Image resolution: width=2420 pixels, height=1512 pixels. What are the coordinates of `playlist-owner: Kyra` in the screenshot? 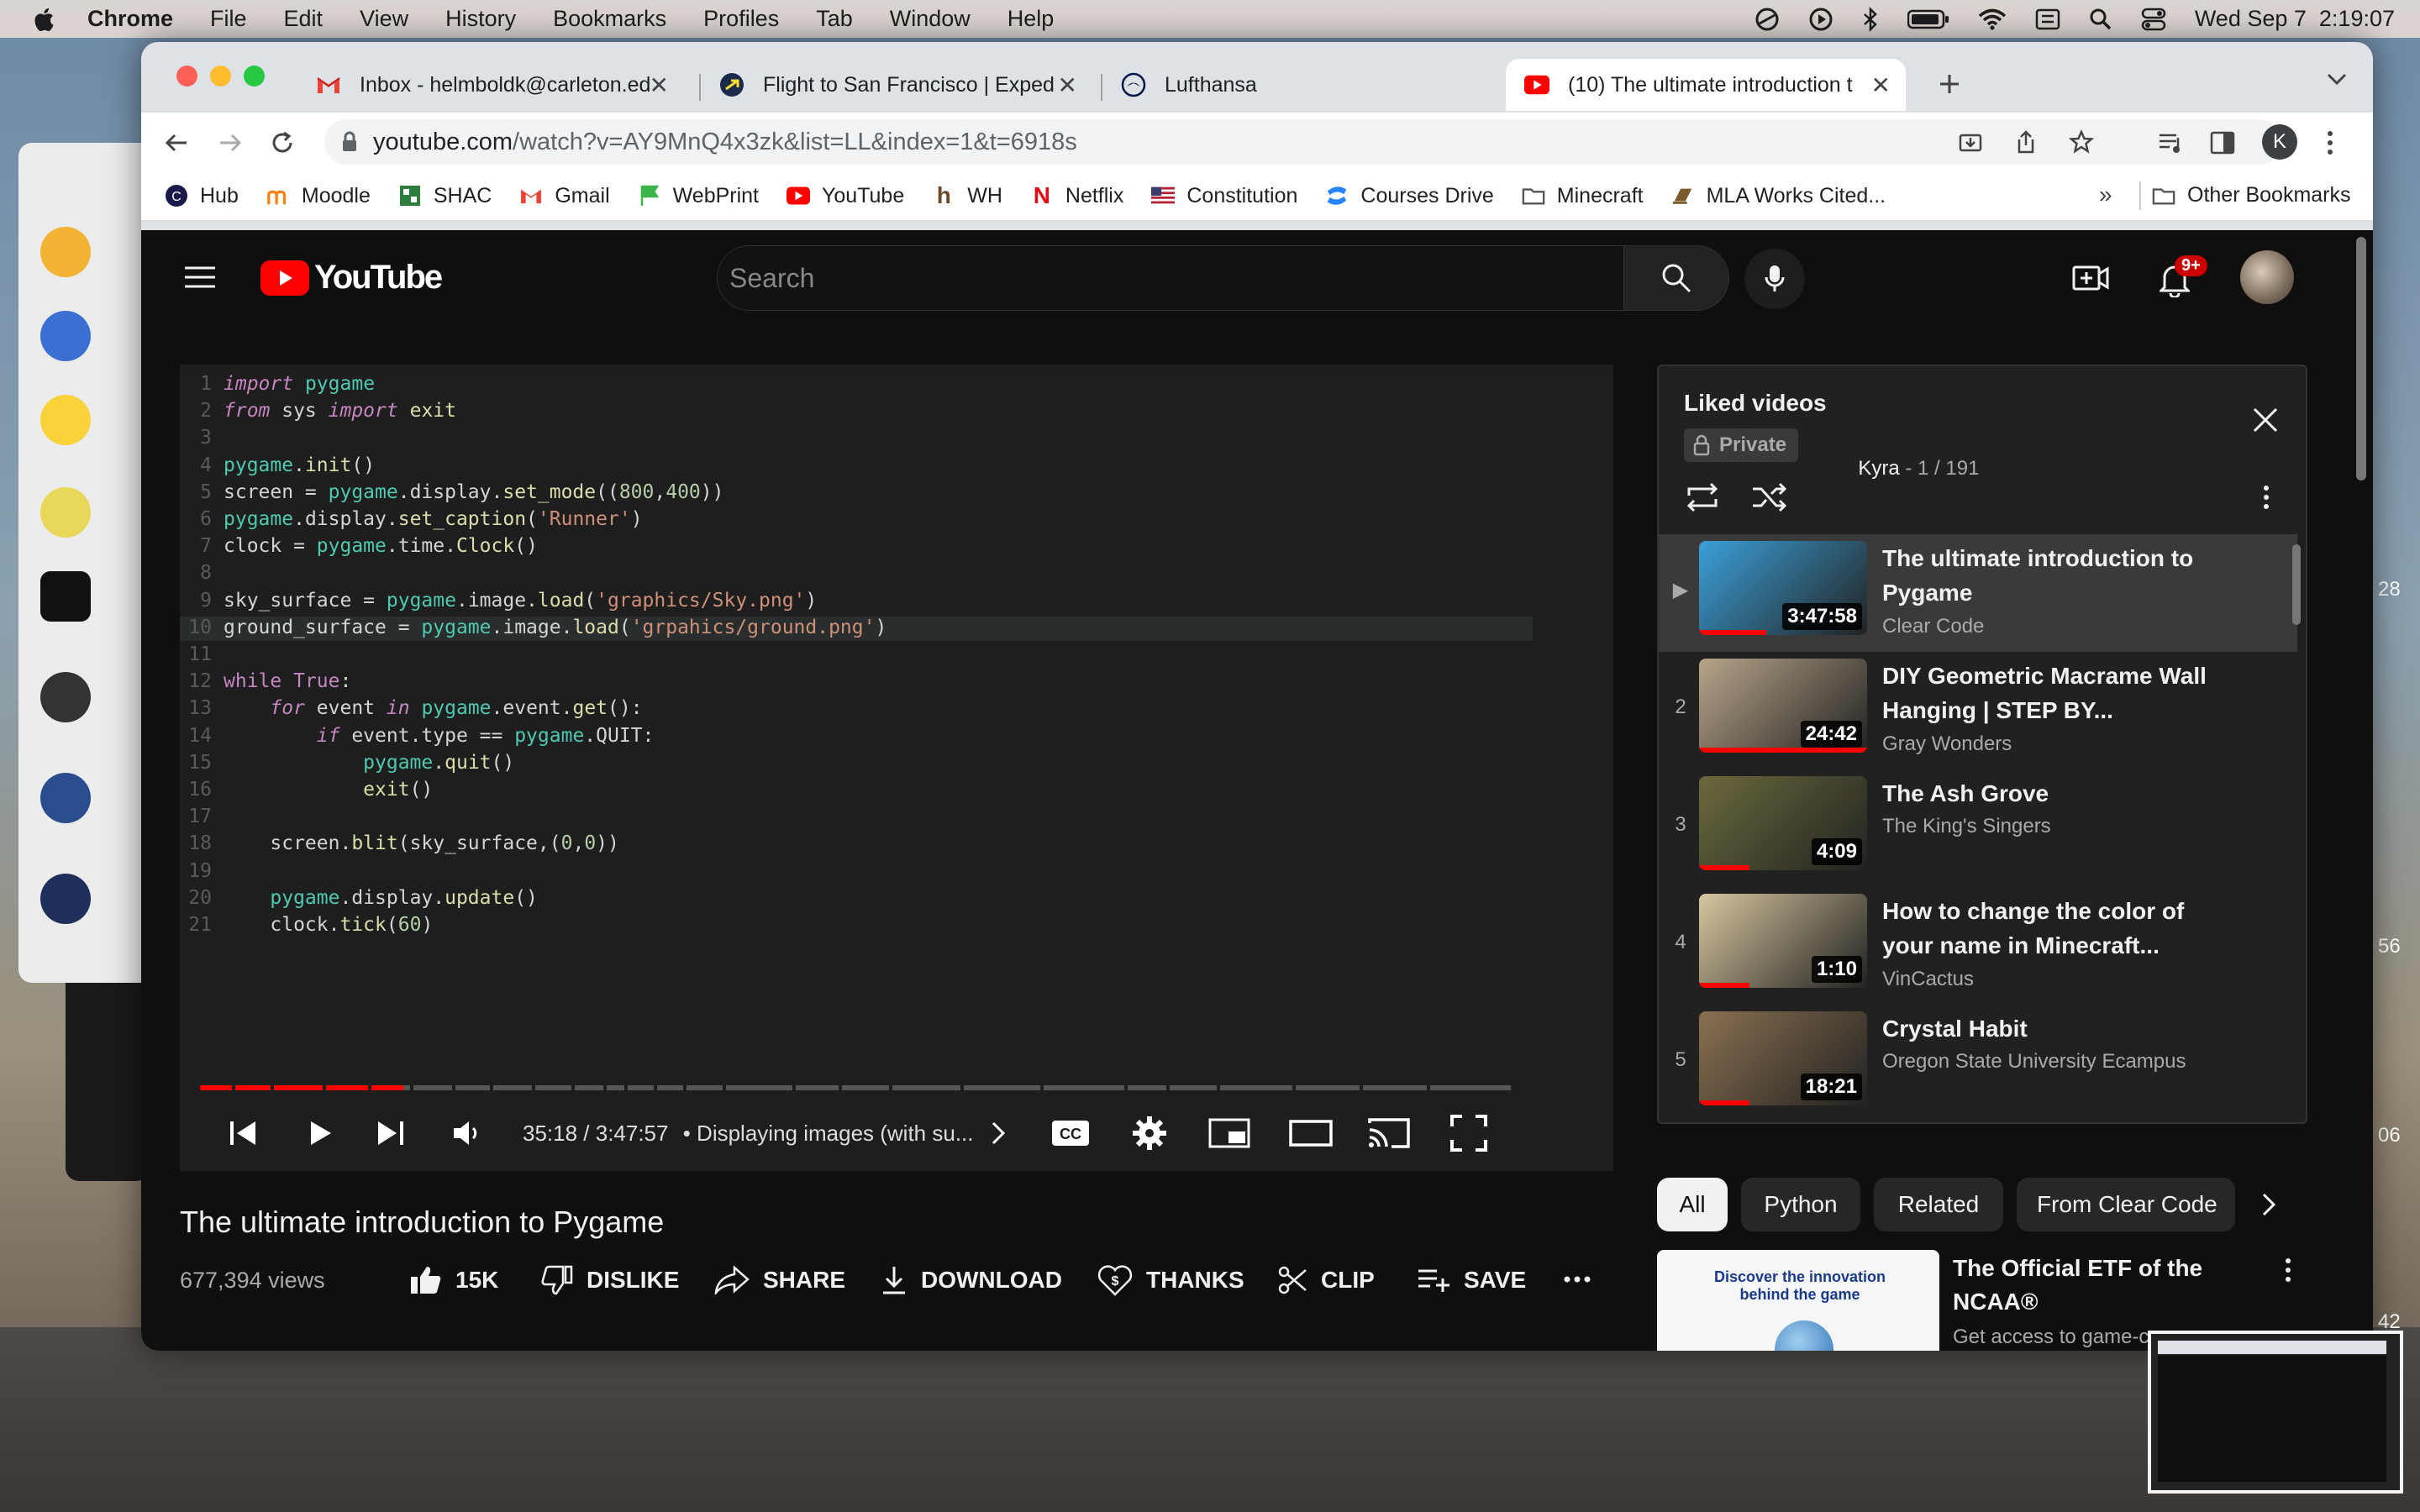 It's located at (1878, 468).